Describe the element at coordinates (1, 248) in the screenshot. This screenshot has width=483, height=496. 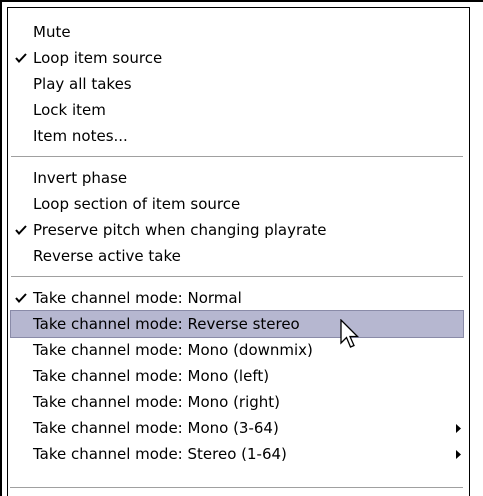
I see `window-edge-left` at that location.